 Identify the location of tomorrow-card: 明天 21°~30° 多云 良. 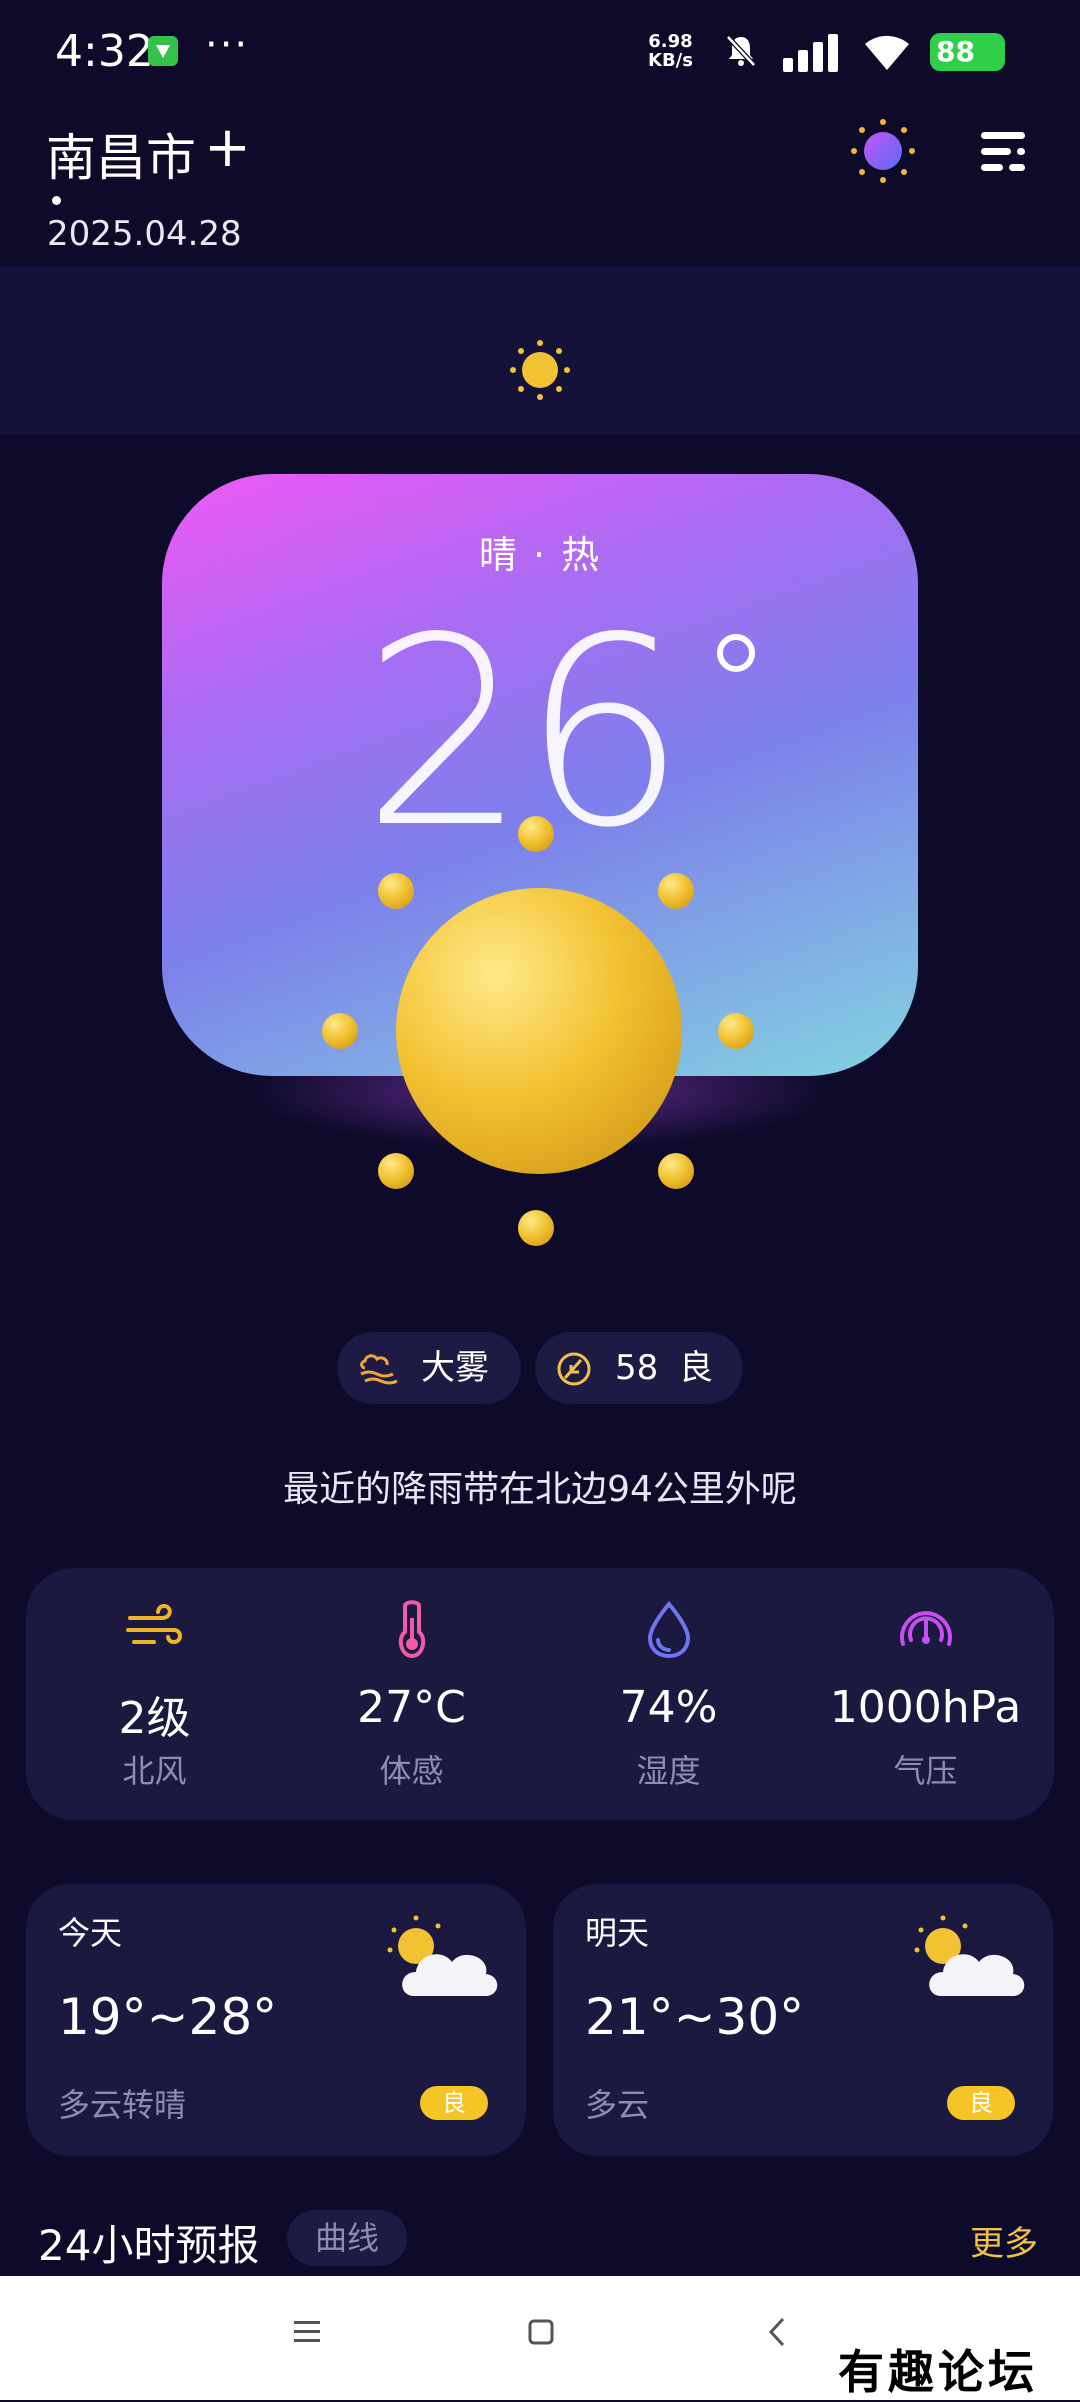
(803, 2020).